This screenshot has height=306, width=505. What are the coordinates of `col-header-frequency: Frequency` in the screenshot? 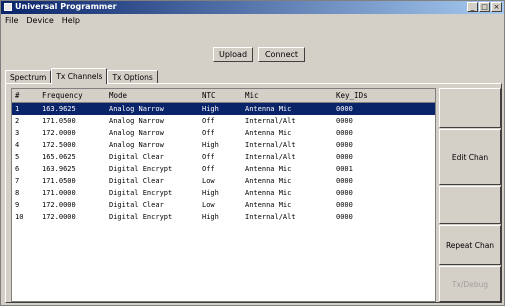 It's located at (62, 95).